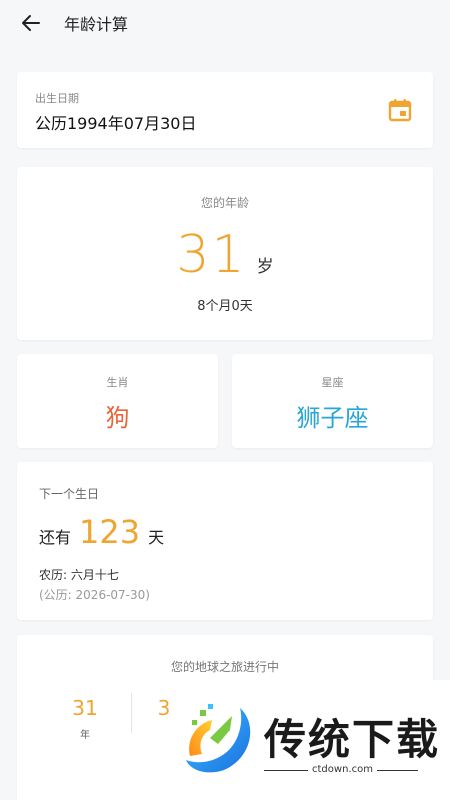 The width and height of the screenshot is (450, 800). I want to click on top-bar: 年龄计算, so click(225, 23).